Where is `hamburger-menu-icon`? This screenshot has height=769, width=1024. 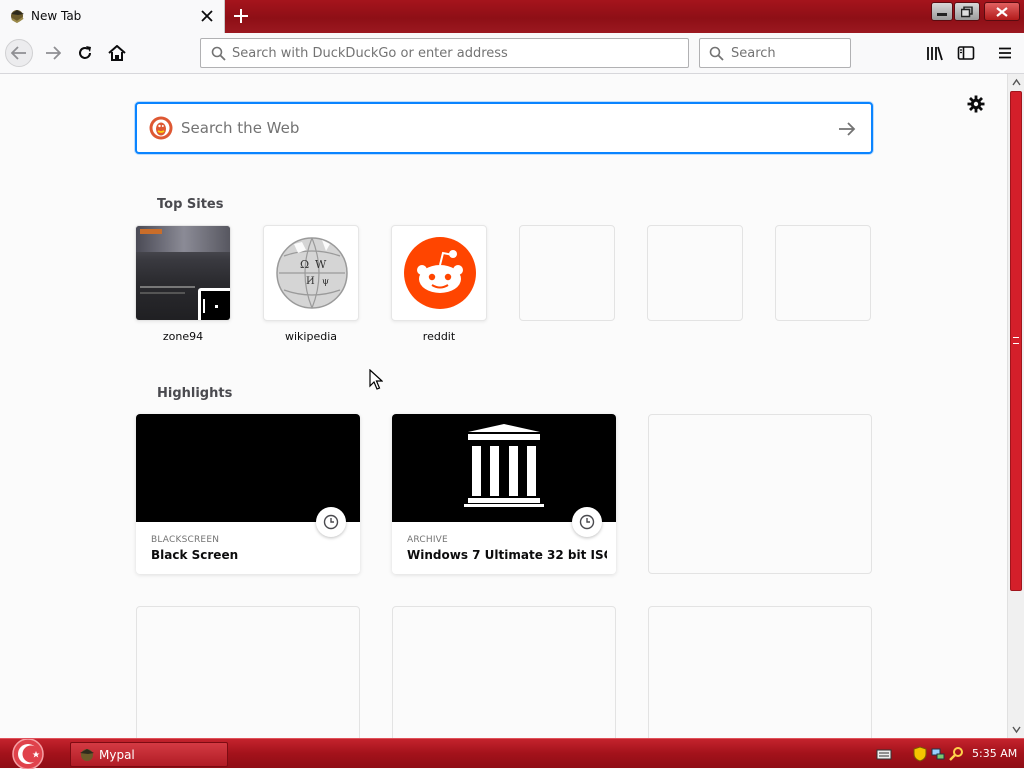
hamburger-menu-icon is located at coordinates (1005, 53).